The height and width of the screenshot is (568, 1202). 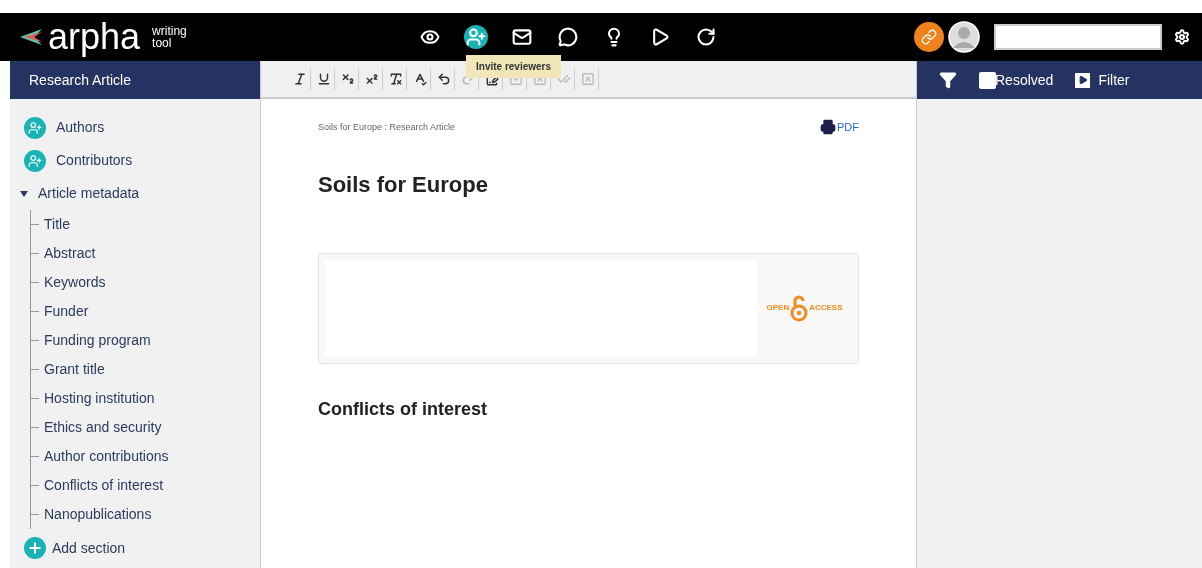 What do you see at coordinates (97, 340) in the screenshot?
I see `sidebar-item: Funding program` at bounding box center [97, 340].